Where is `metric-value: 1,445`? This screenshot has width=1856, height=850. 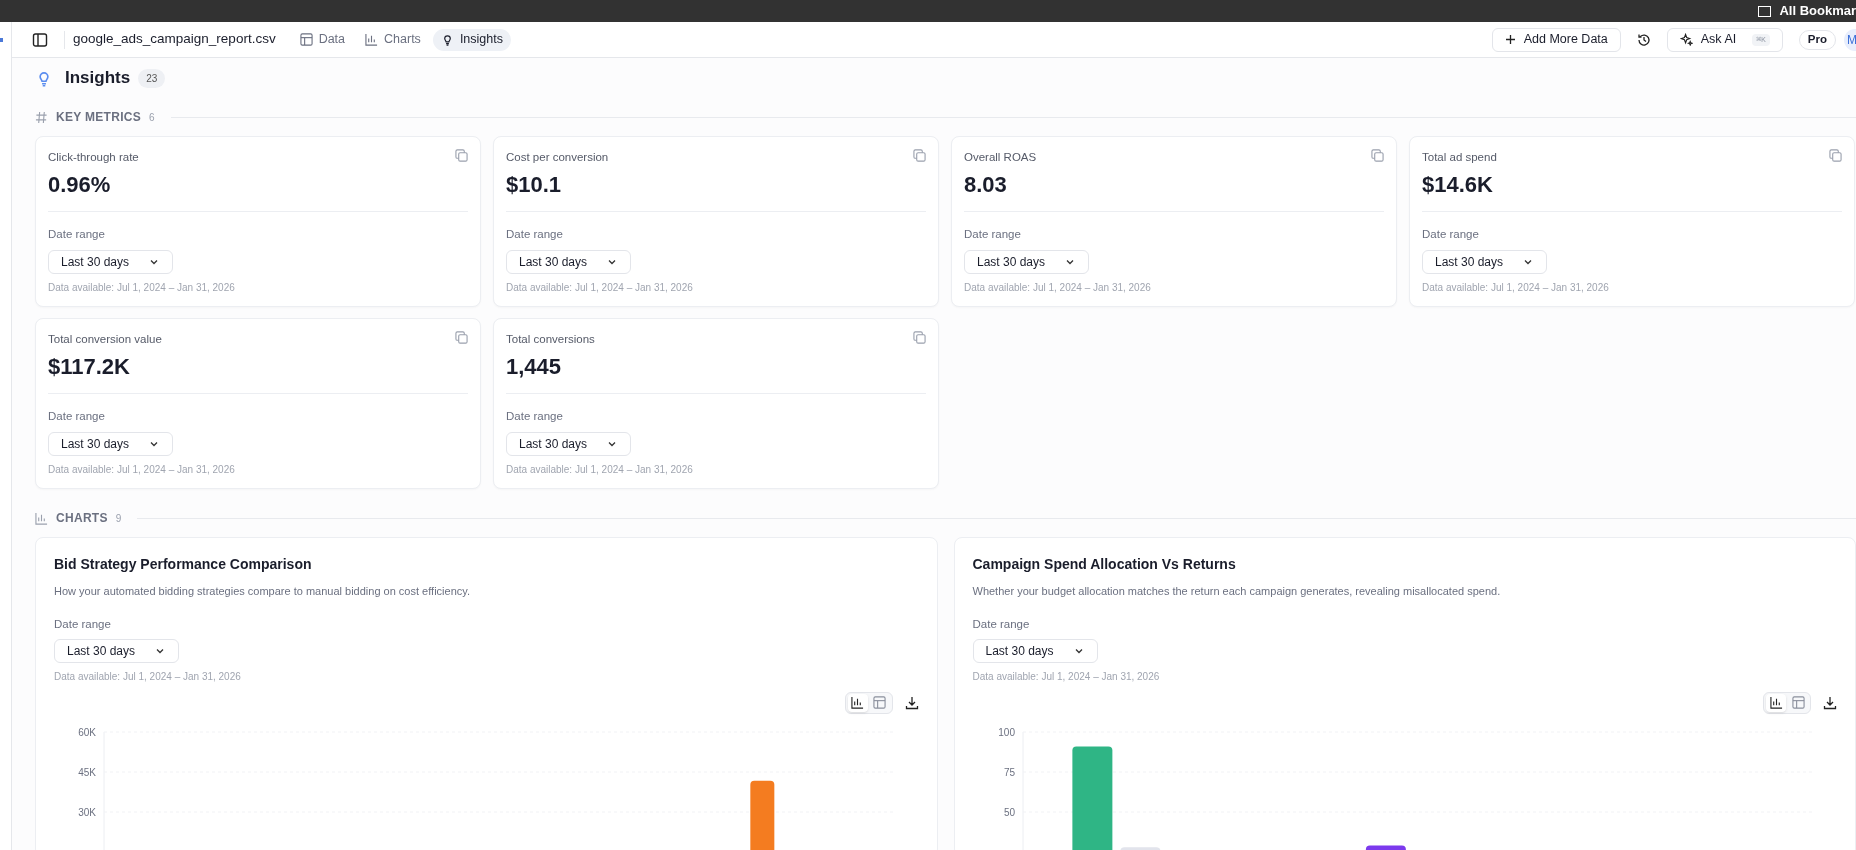
metric-value: 1,445 is located at coordinates (534, 367).